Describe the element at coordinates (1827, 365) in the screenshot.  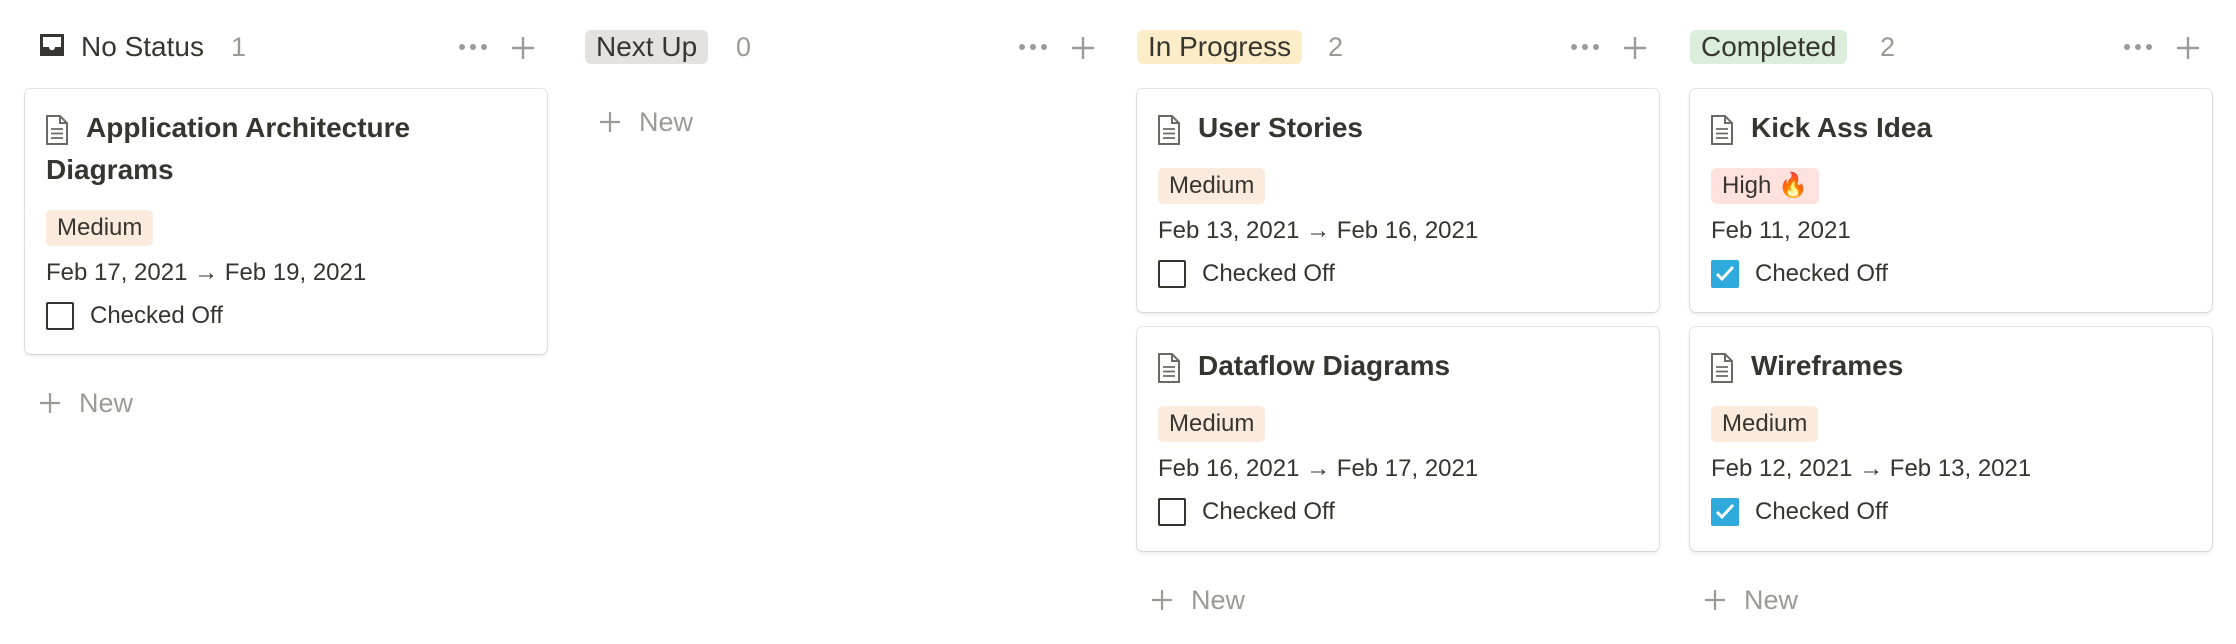
I see `card-title: Wireframes` at that location.